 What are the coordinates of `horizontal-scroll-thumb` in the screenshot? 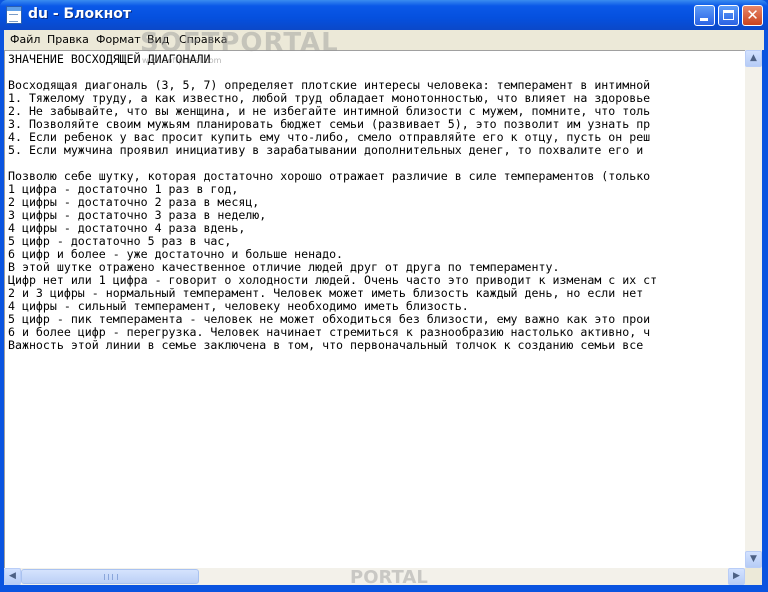 It's located at (110, 576).